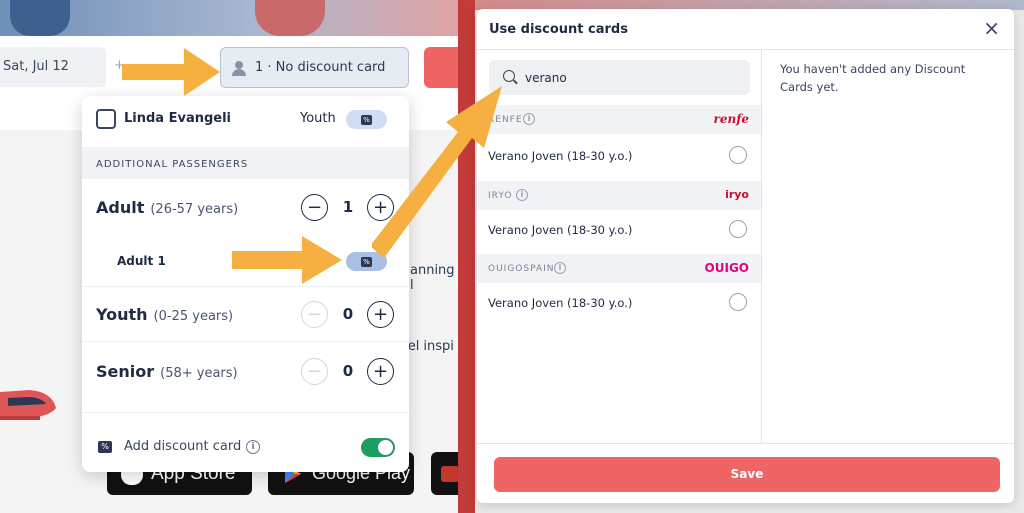 The image size is (1024, 513). What do you see at coordinates (314, 371) in the screenshot?
I see `senior-decrement-button: −` at bounding box center [314, 371].